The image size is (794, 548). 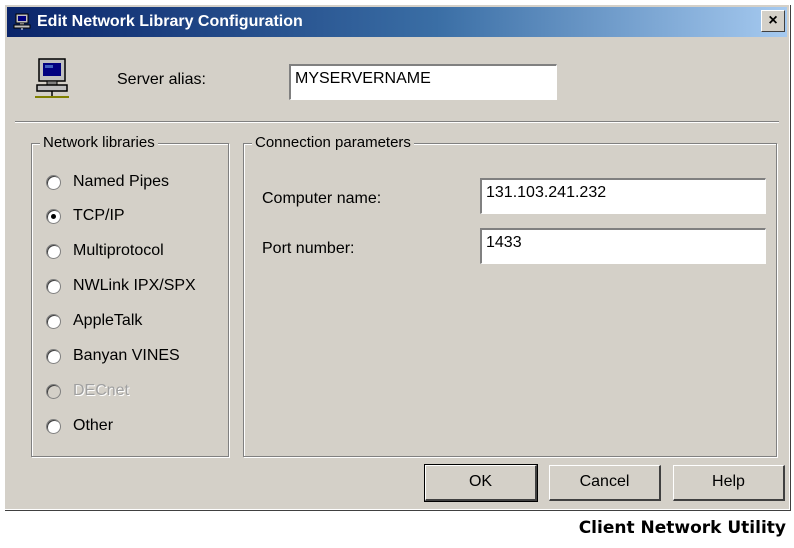 I want to click on radio-label: Other, so click(x=93, y=425).